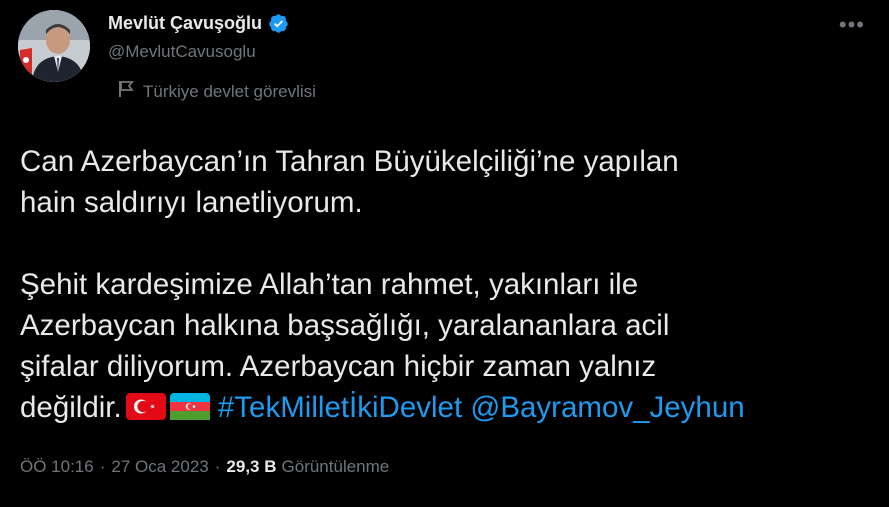 The width and height of the screenshot is (889, 507). What do you see at coordinates (278, 23) in the screenshot?
I see `verified-badge-icon` at bounding box center [278, 23].